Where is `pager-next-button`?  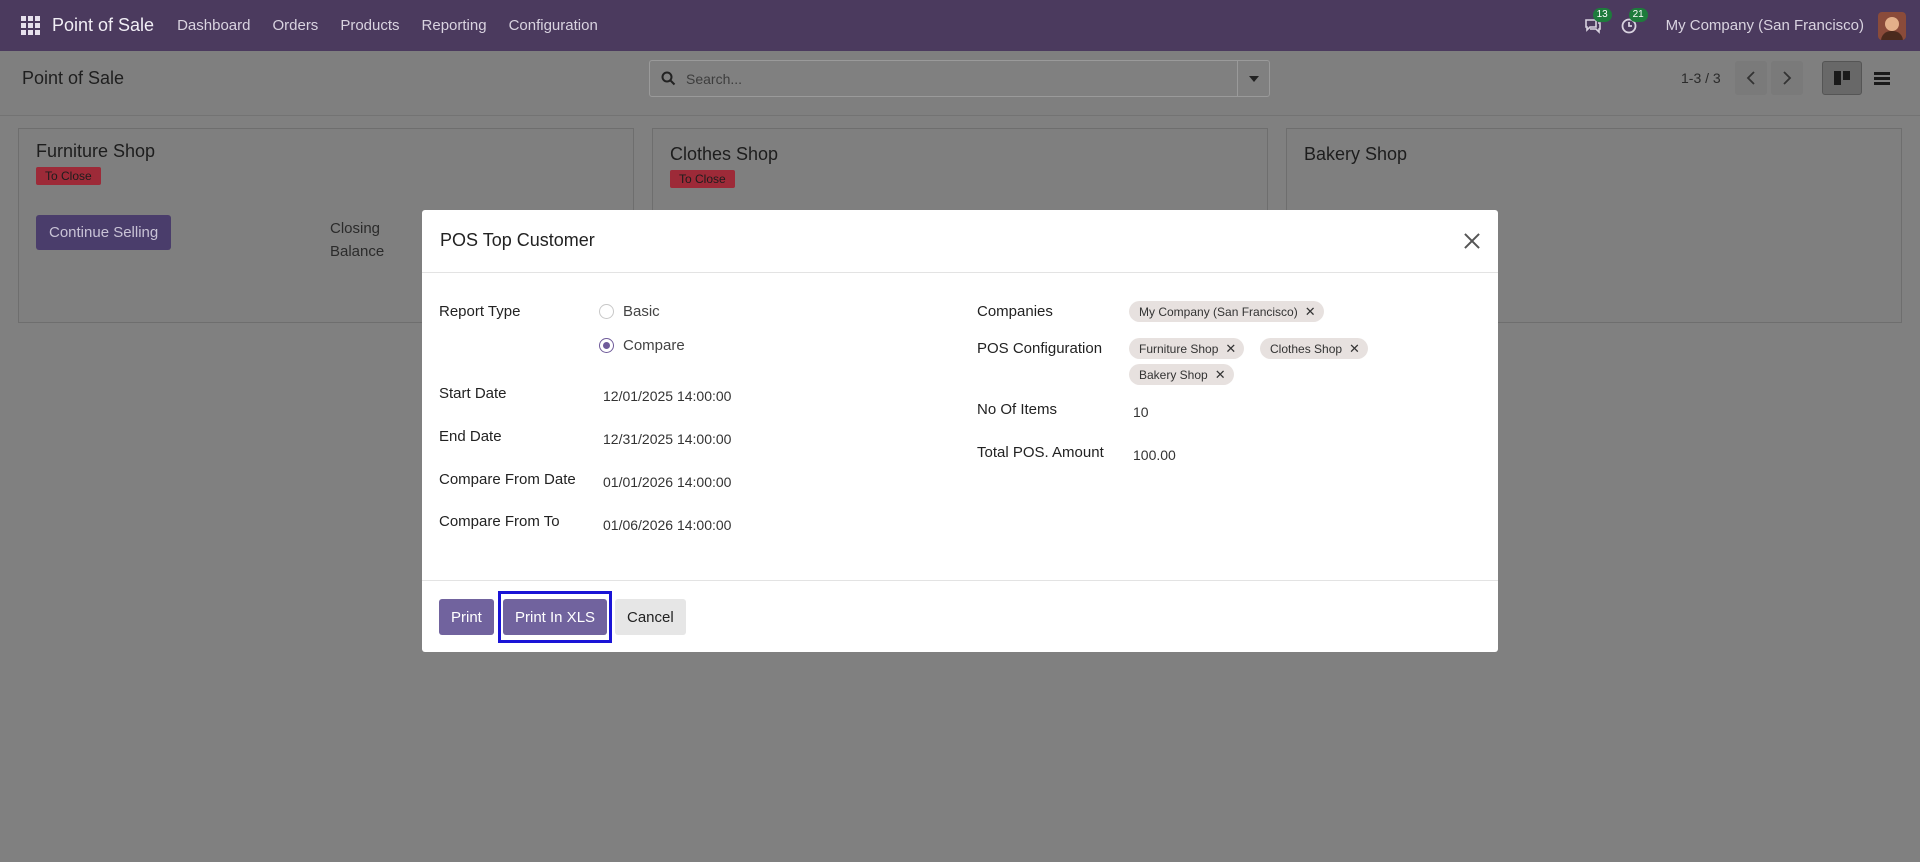
pager-next-button is located at coordinates (1787, 78).